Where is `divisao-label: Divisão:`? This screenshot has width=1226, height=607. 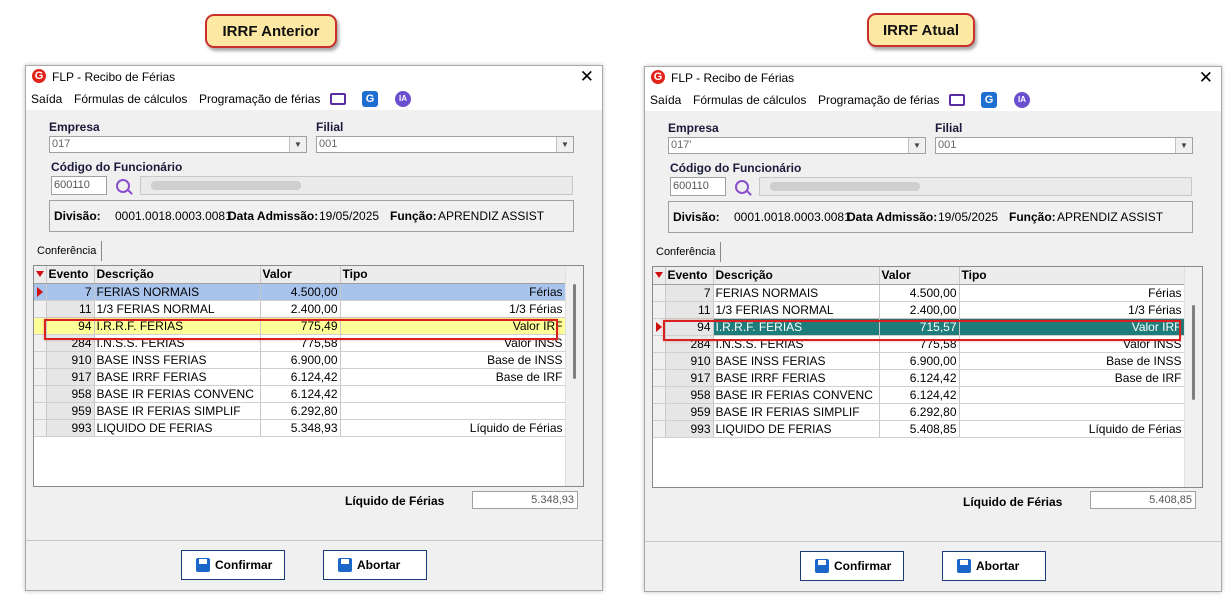
divisao-label: Divisão: is located at coordinates (77, 216).